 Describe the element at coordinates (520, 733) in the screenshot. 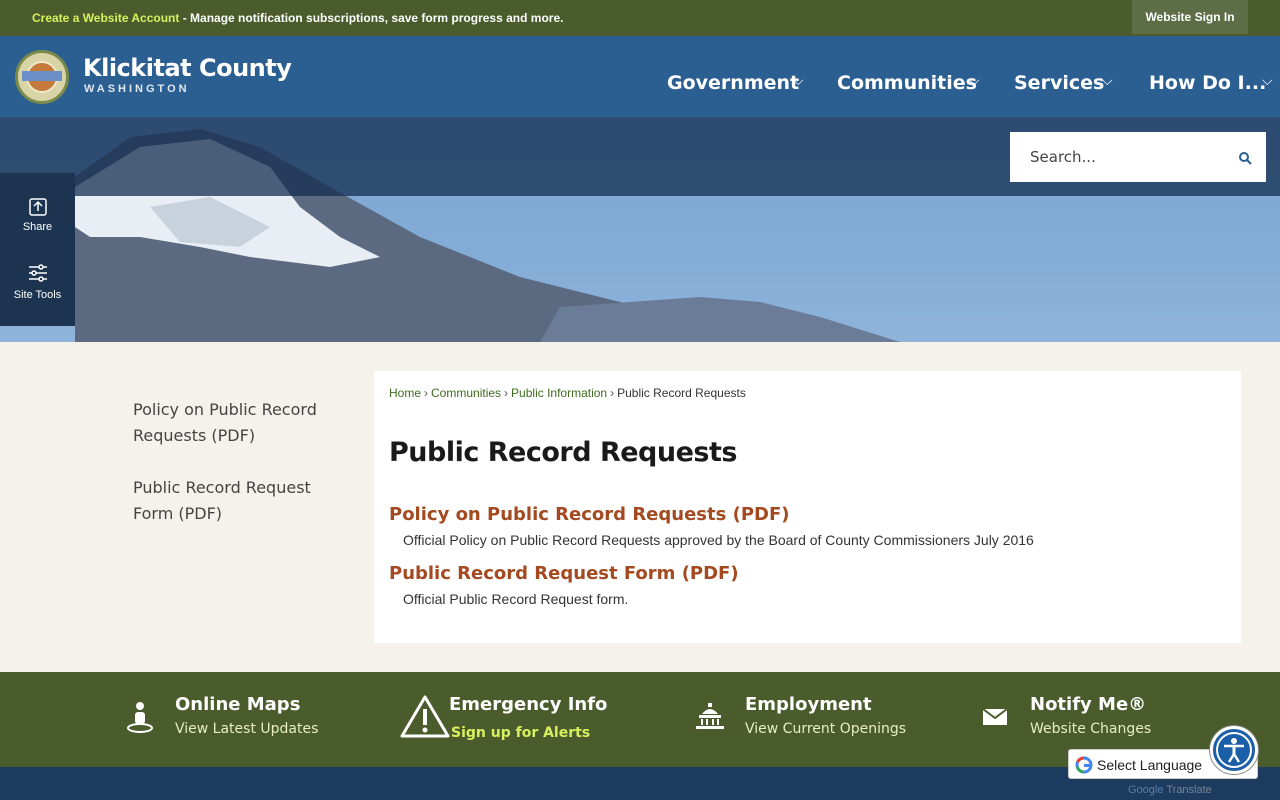

I see `quick-link-subtitle: Sign up for Alerts` at that location.